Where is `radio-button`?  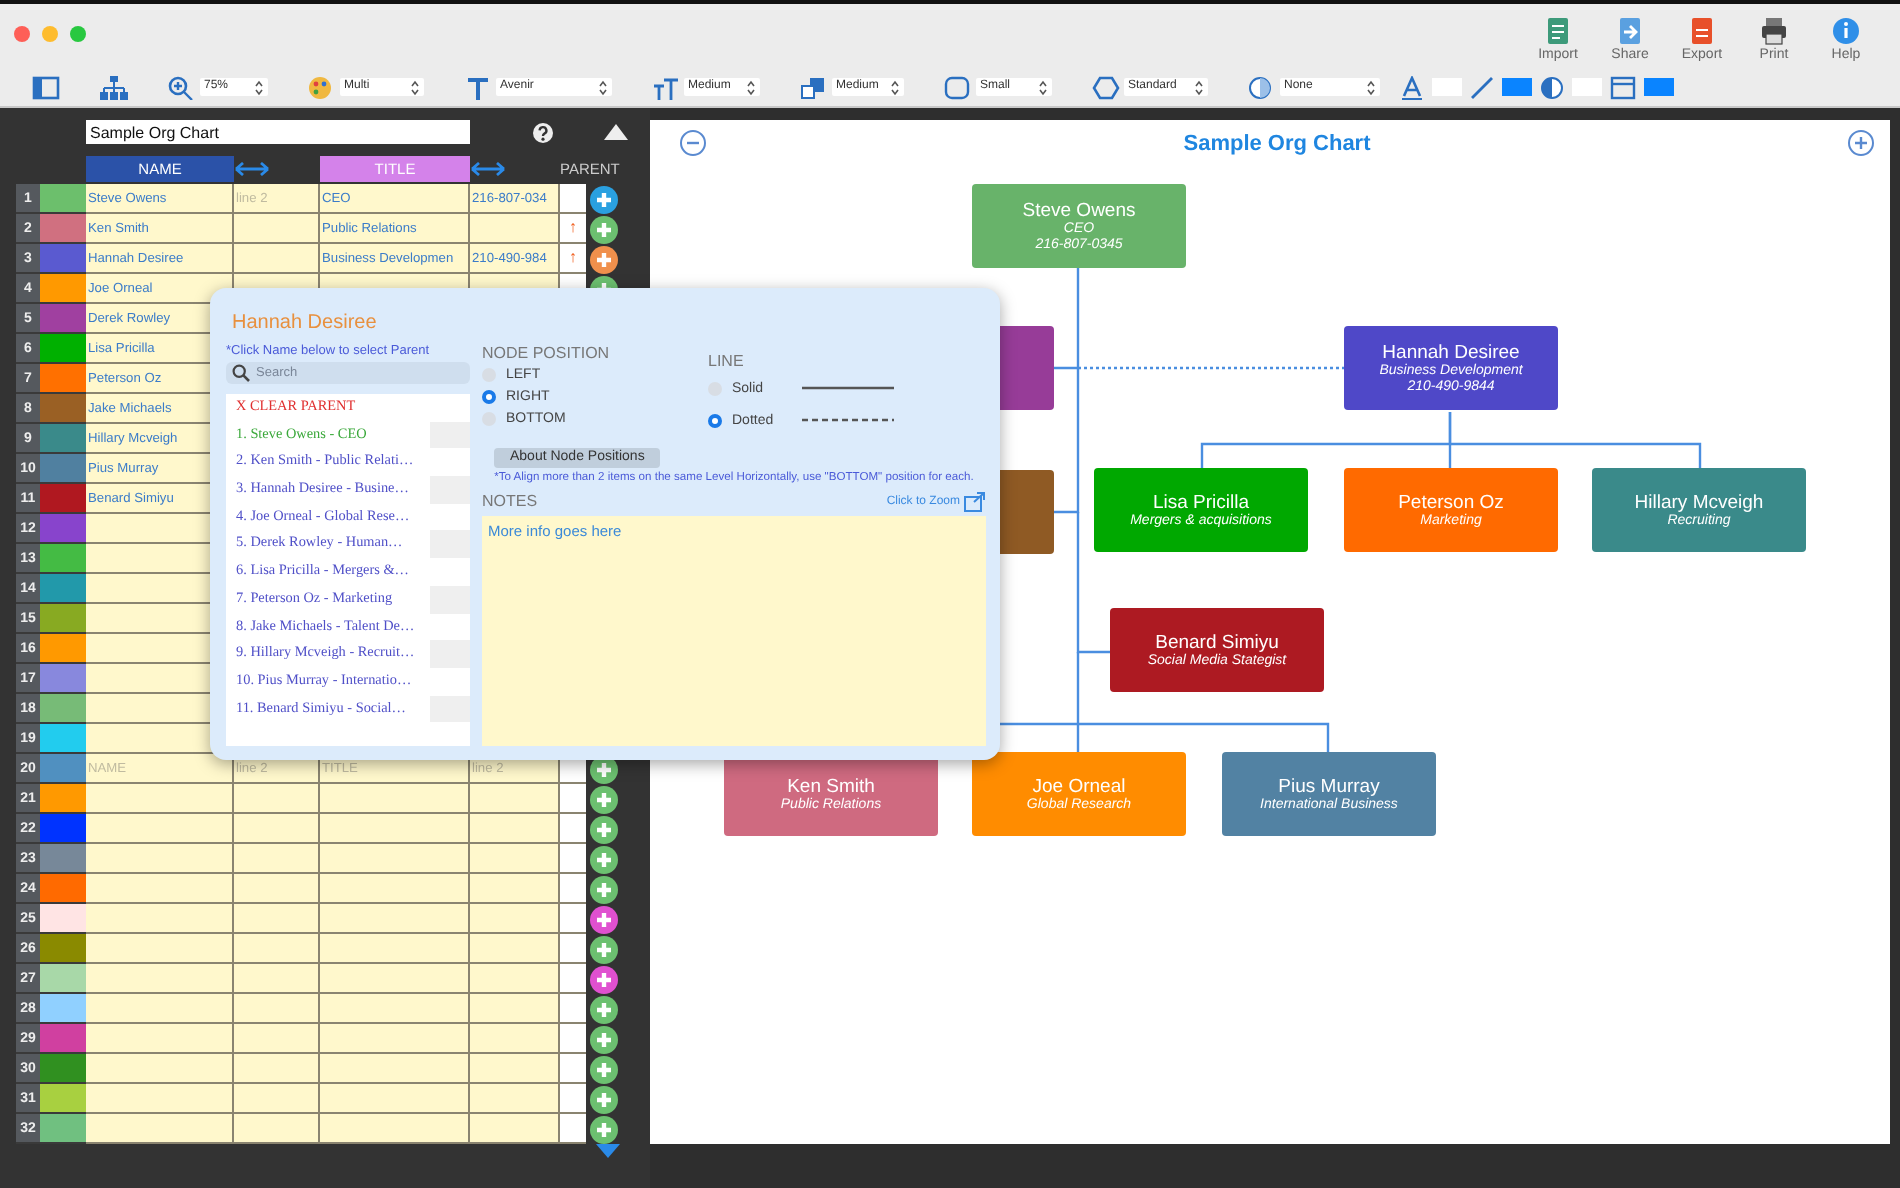 radio-button is located at coordinates (715, 420).